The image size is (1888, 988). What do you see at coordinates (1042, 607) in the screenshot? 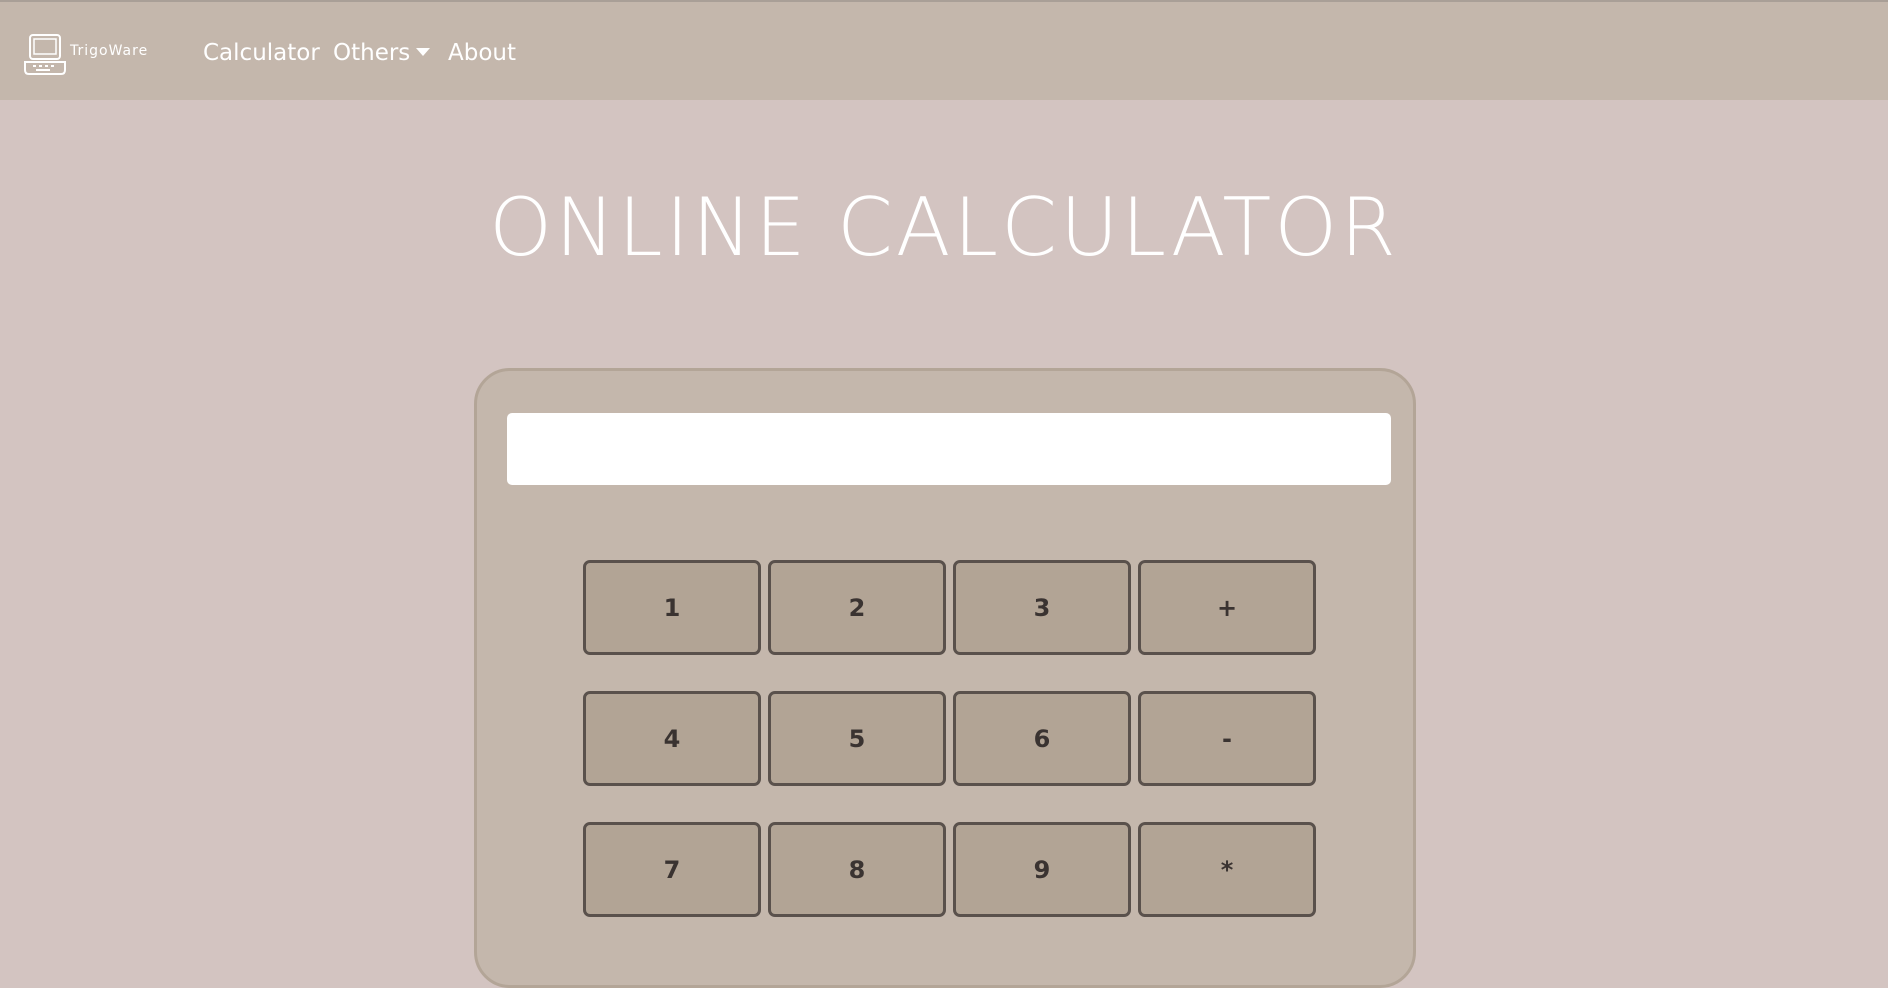
I see `key-3: 3` at bounding box center [1042, 607].